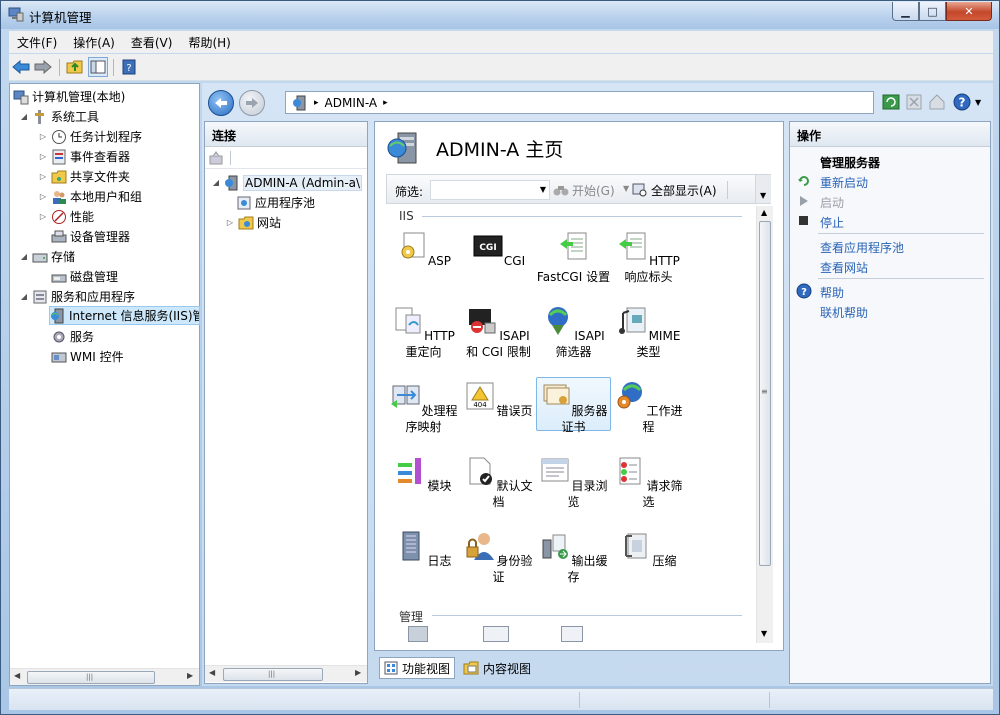  What do you see at coordinates (970, 102) in the screenshot?
I see `help-dropdown-button: ? ▼` at bounding box center [970, 102].